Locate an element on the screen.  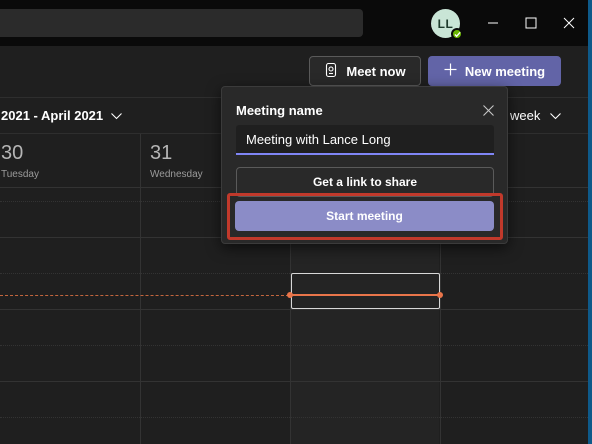
meet-now-label: Meet now is located at coordinates (376, 71).